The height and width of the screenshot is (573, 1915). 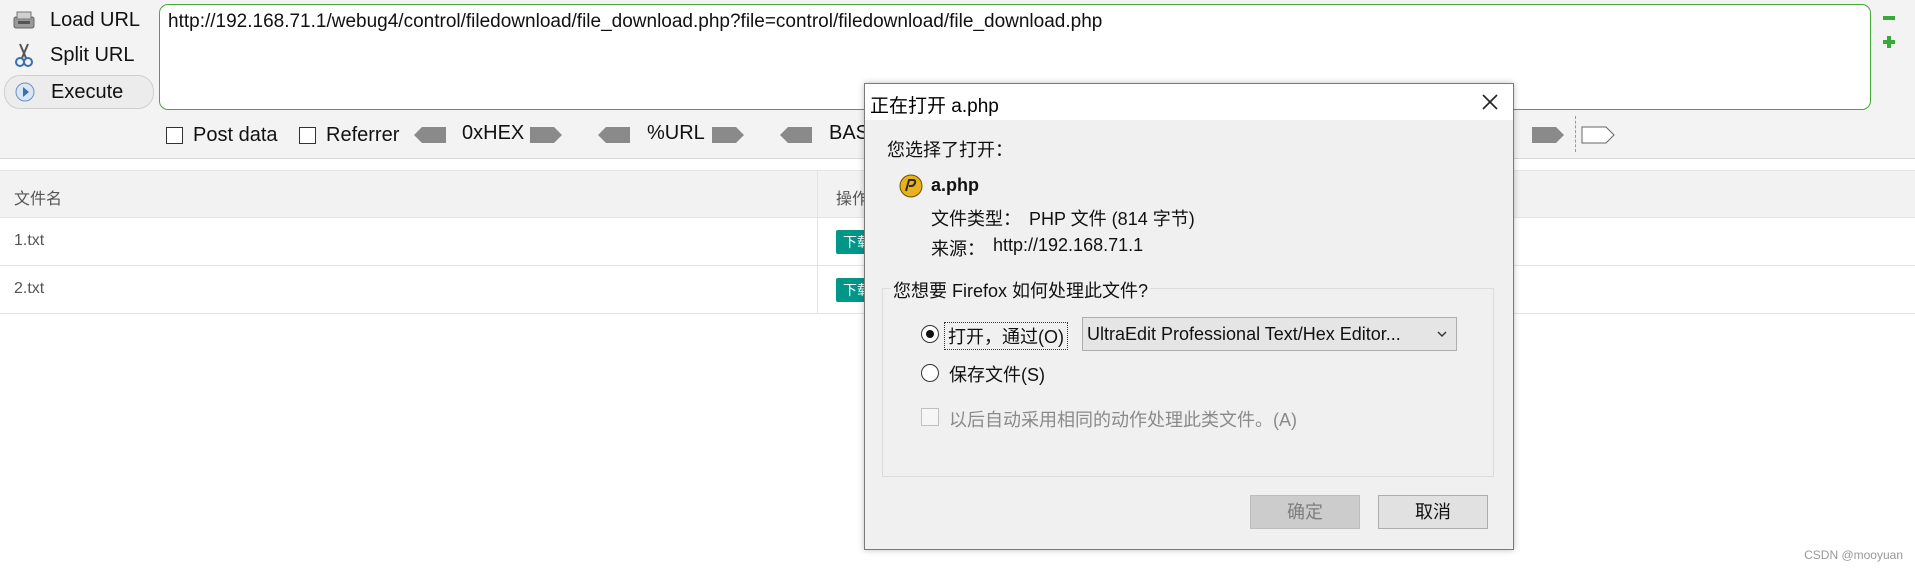 What do you see at coordinates (1123, 420) in the screenshot?
I see `auto-action-label: 以后自动采用相同的动作处理此类文件。(A)` at bounding box center [1123, 420].